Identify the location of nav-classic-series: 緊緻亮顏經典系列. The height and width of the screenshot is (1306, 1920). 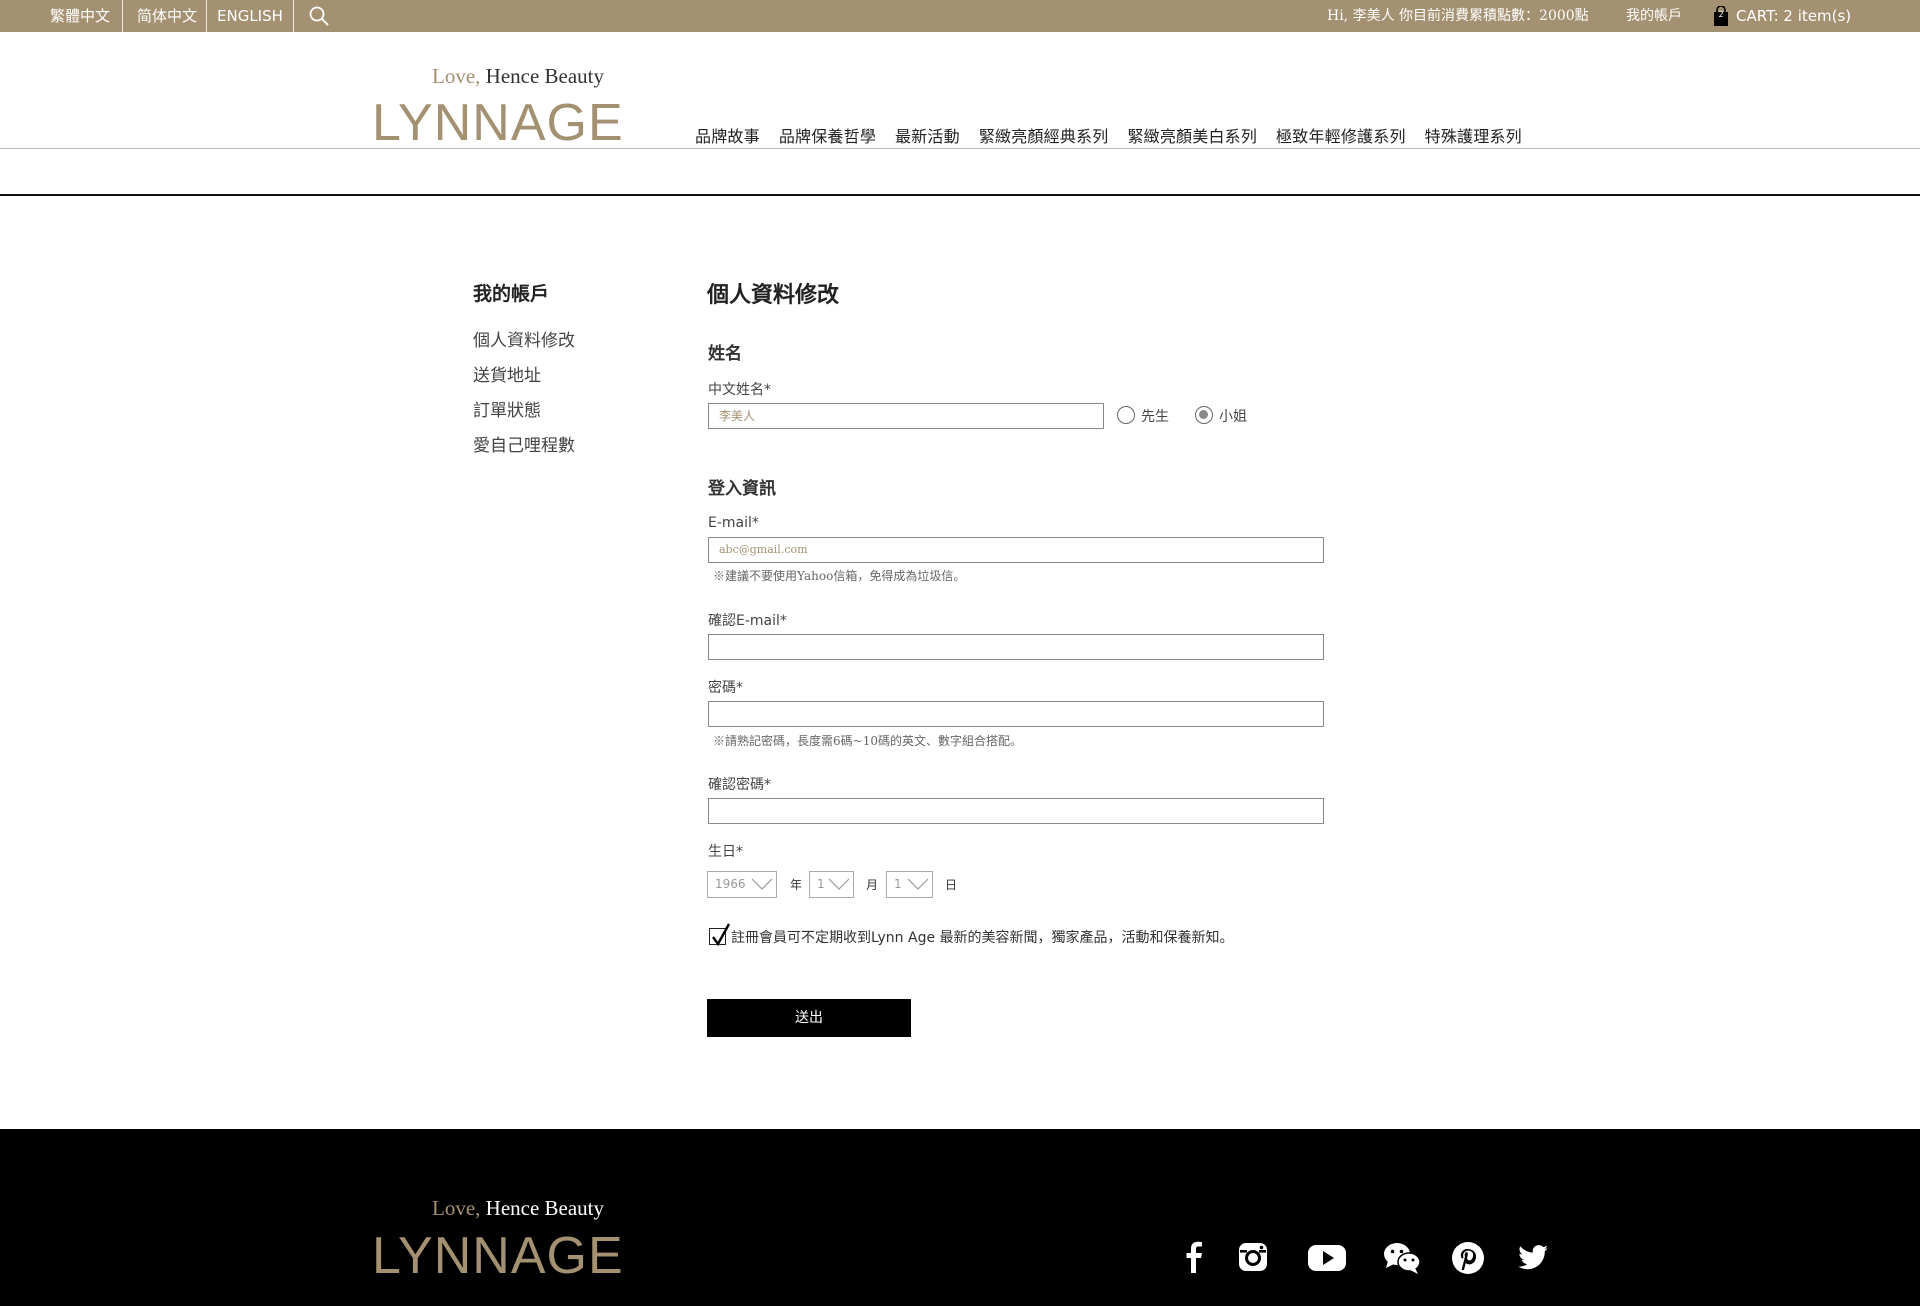
(1044, 134).